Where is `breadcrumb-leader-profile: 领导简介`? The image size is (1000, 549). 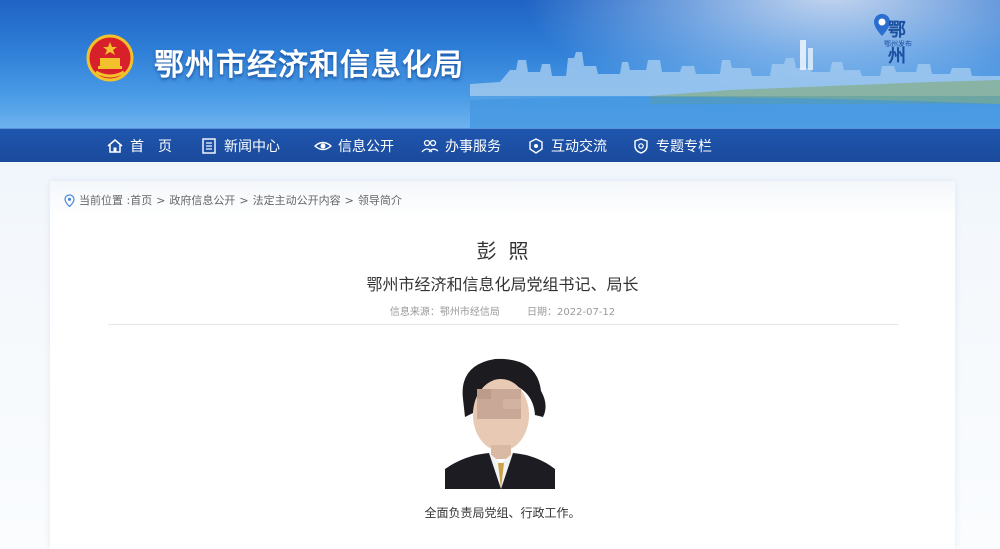
breadcrumb-leader-profile: 领导简介 is located at coordinates (380, 200).